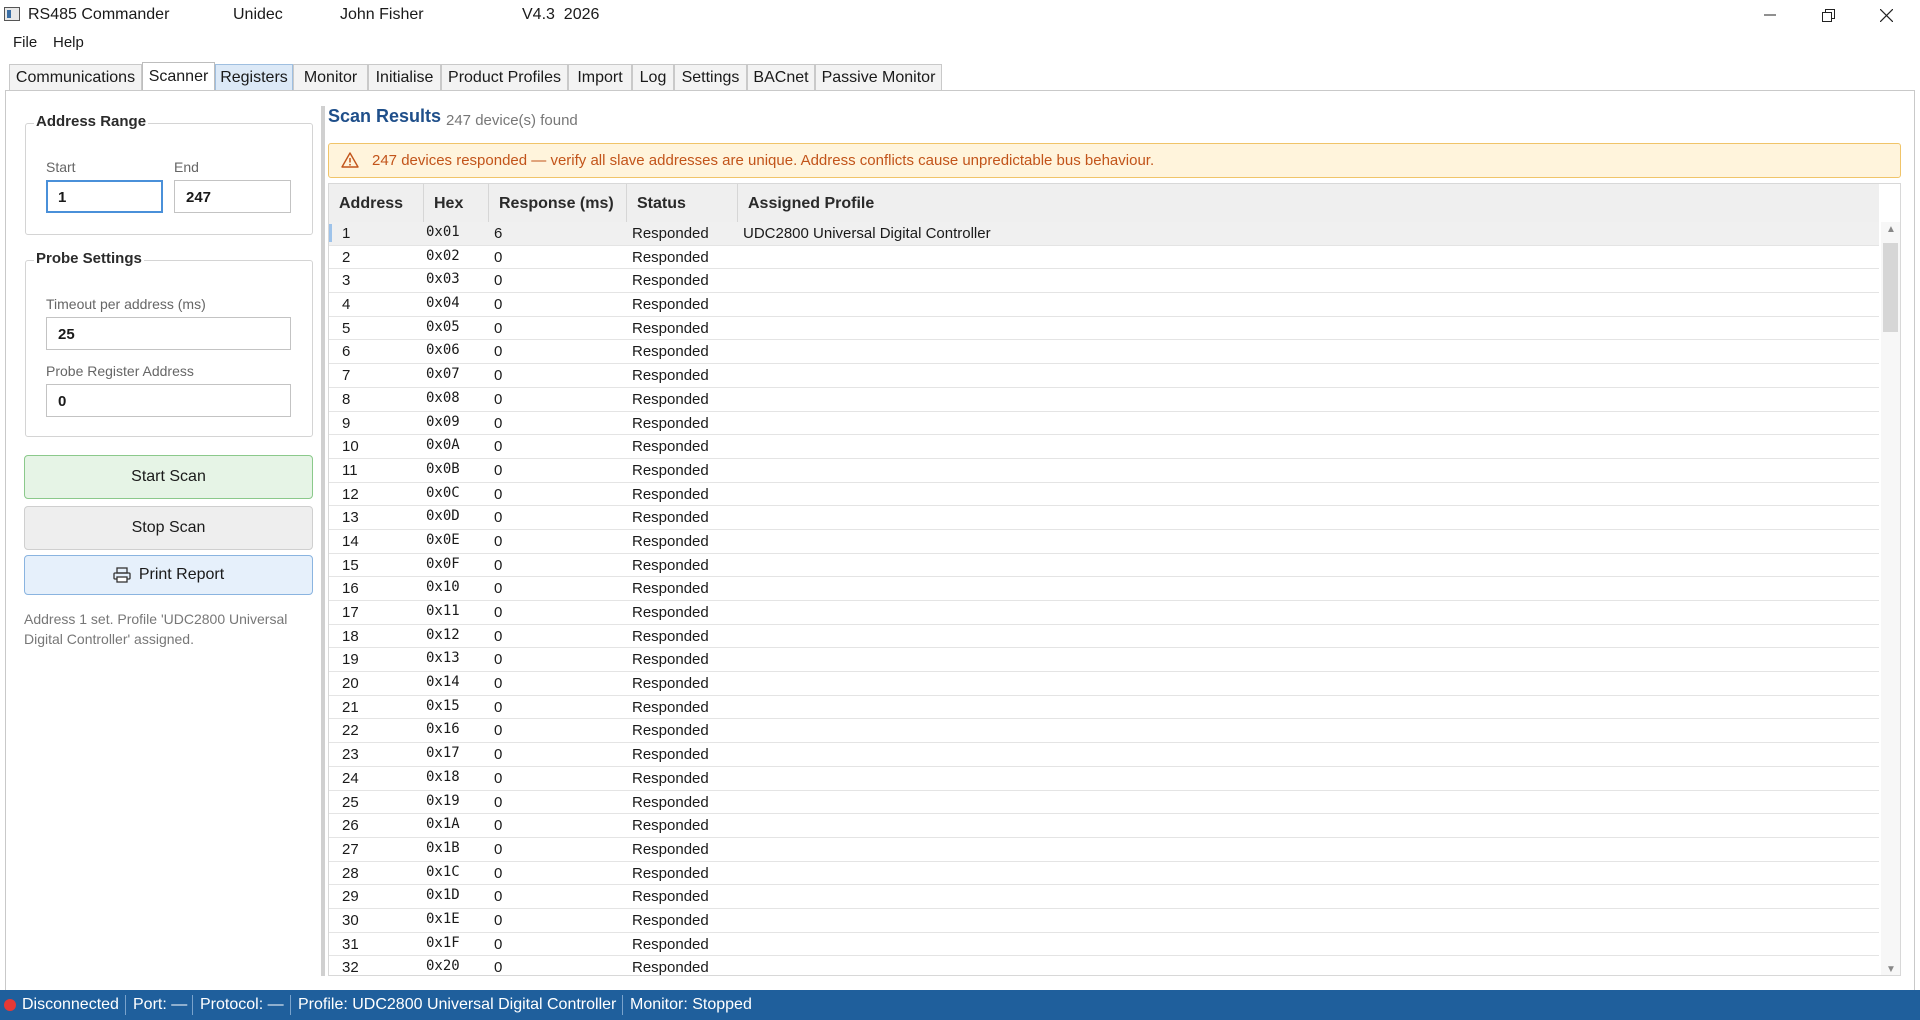 The image size is (1920, 1020). I want to click on table-row: 30 0x1E 0 Responded, so click(1104, 921).